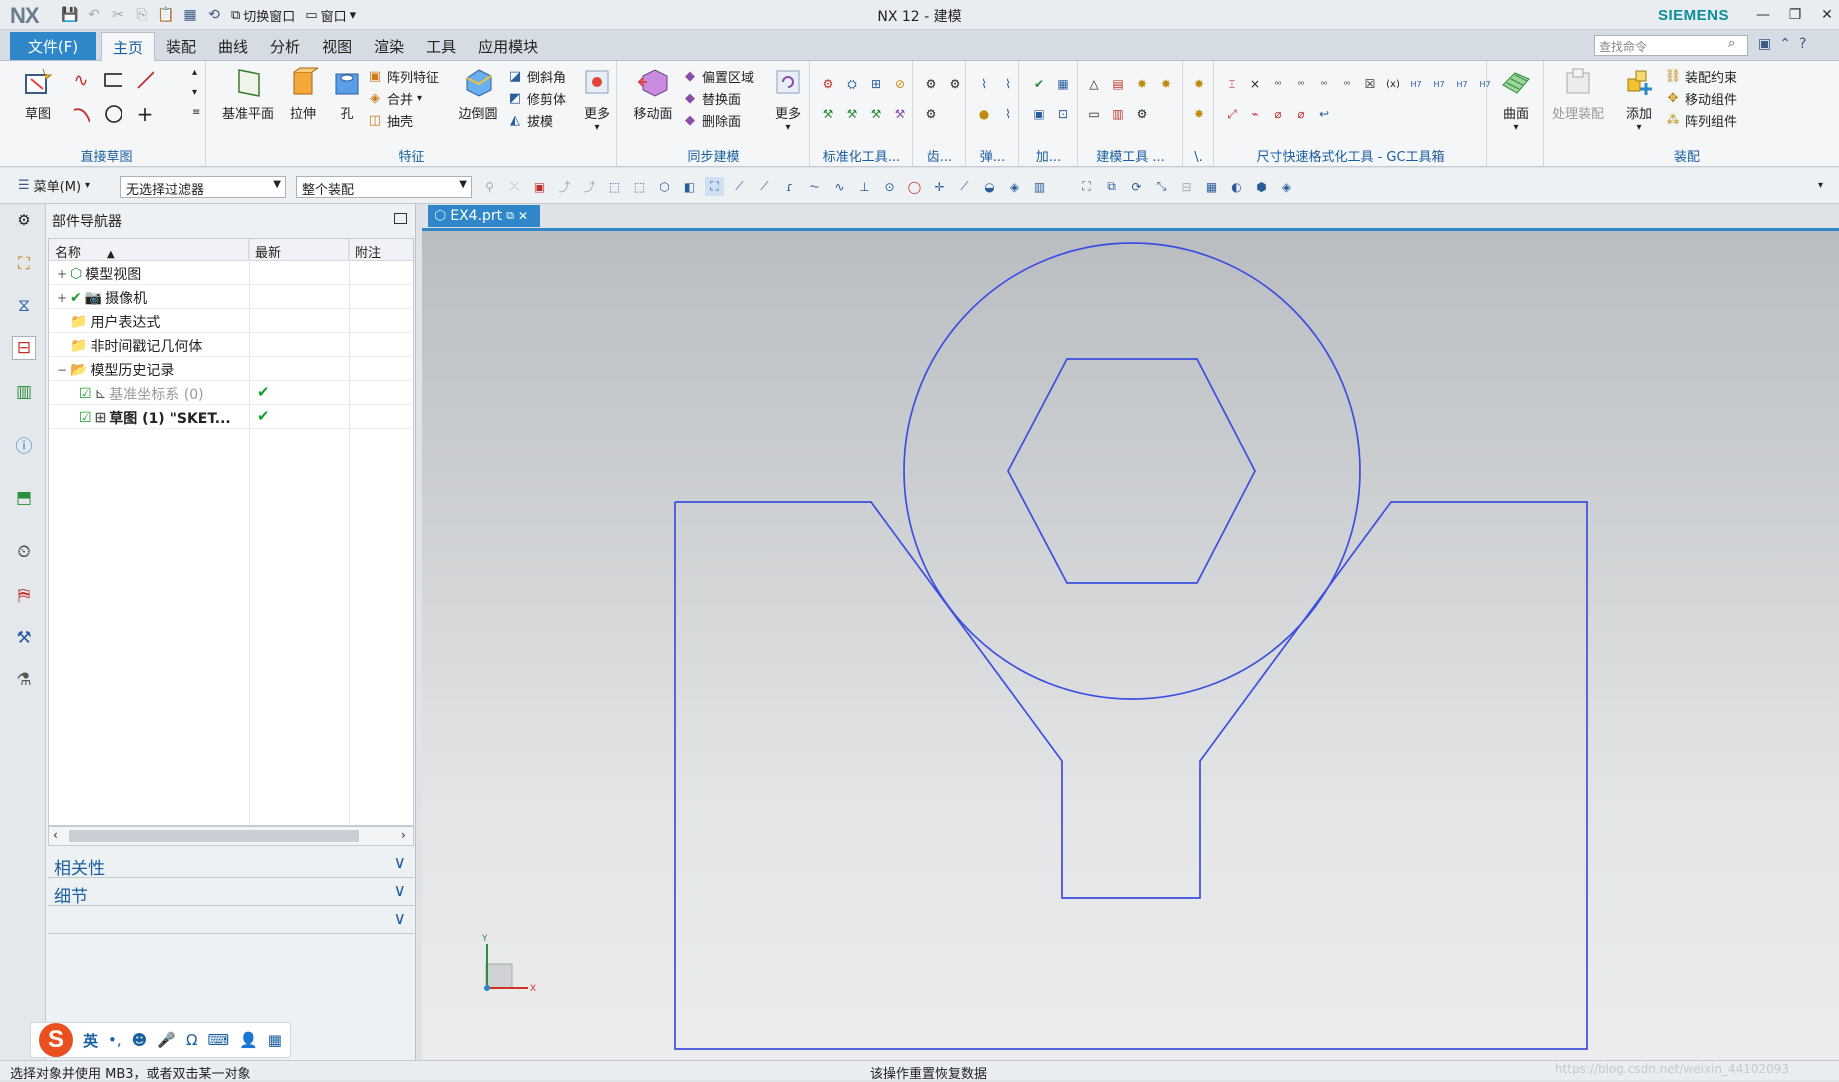  Describe the element at coordinates (478, 93) in the screenshot. I see `edge-blend-button: 边倒圆` at that location.